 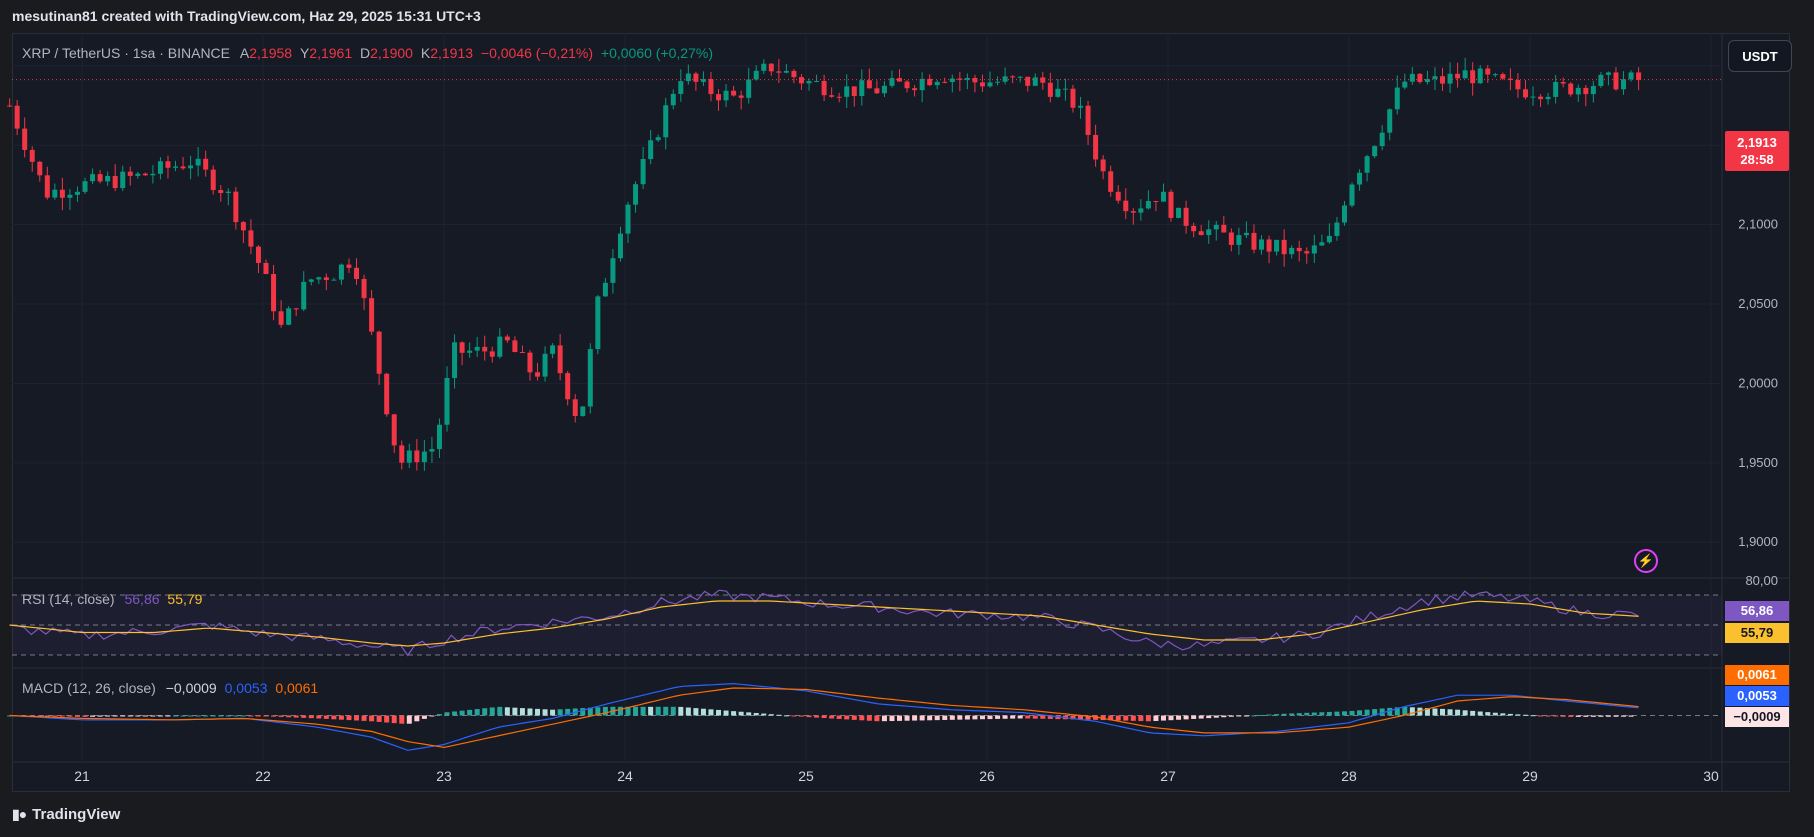 I want to click on rsi-label: RSI (14, close), so click(x=68, y=599).